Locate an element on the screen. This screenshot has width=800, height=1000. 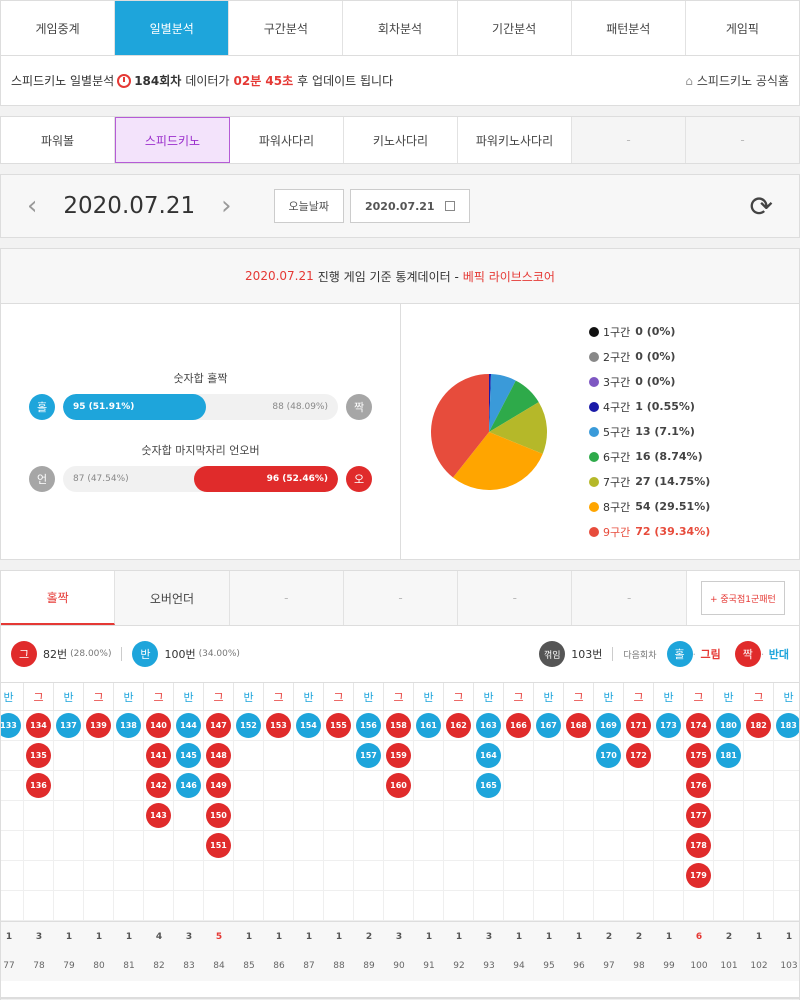
pattern-tab-0: 홀짝 is located at coordinates (58, 598).